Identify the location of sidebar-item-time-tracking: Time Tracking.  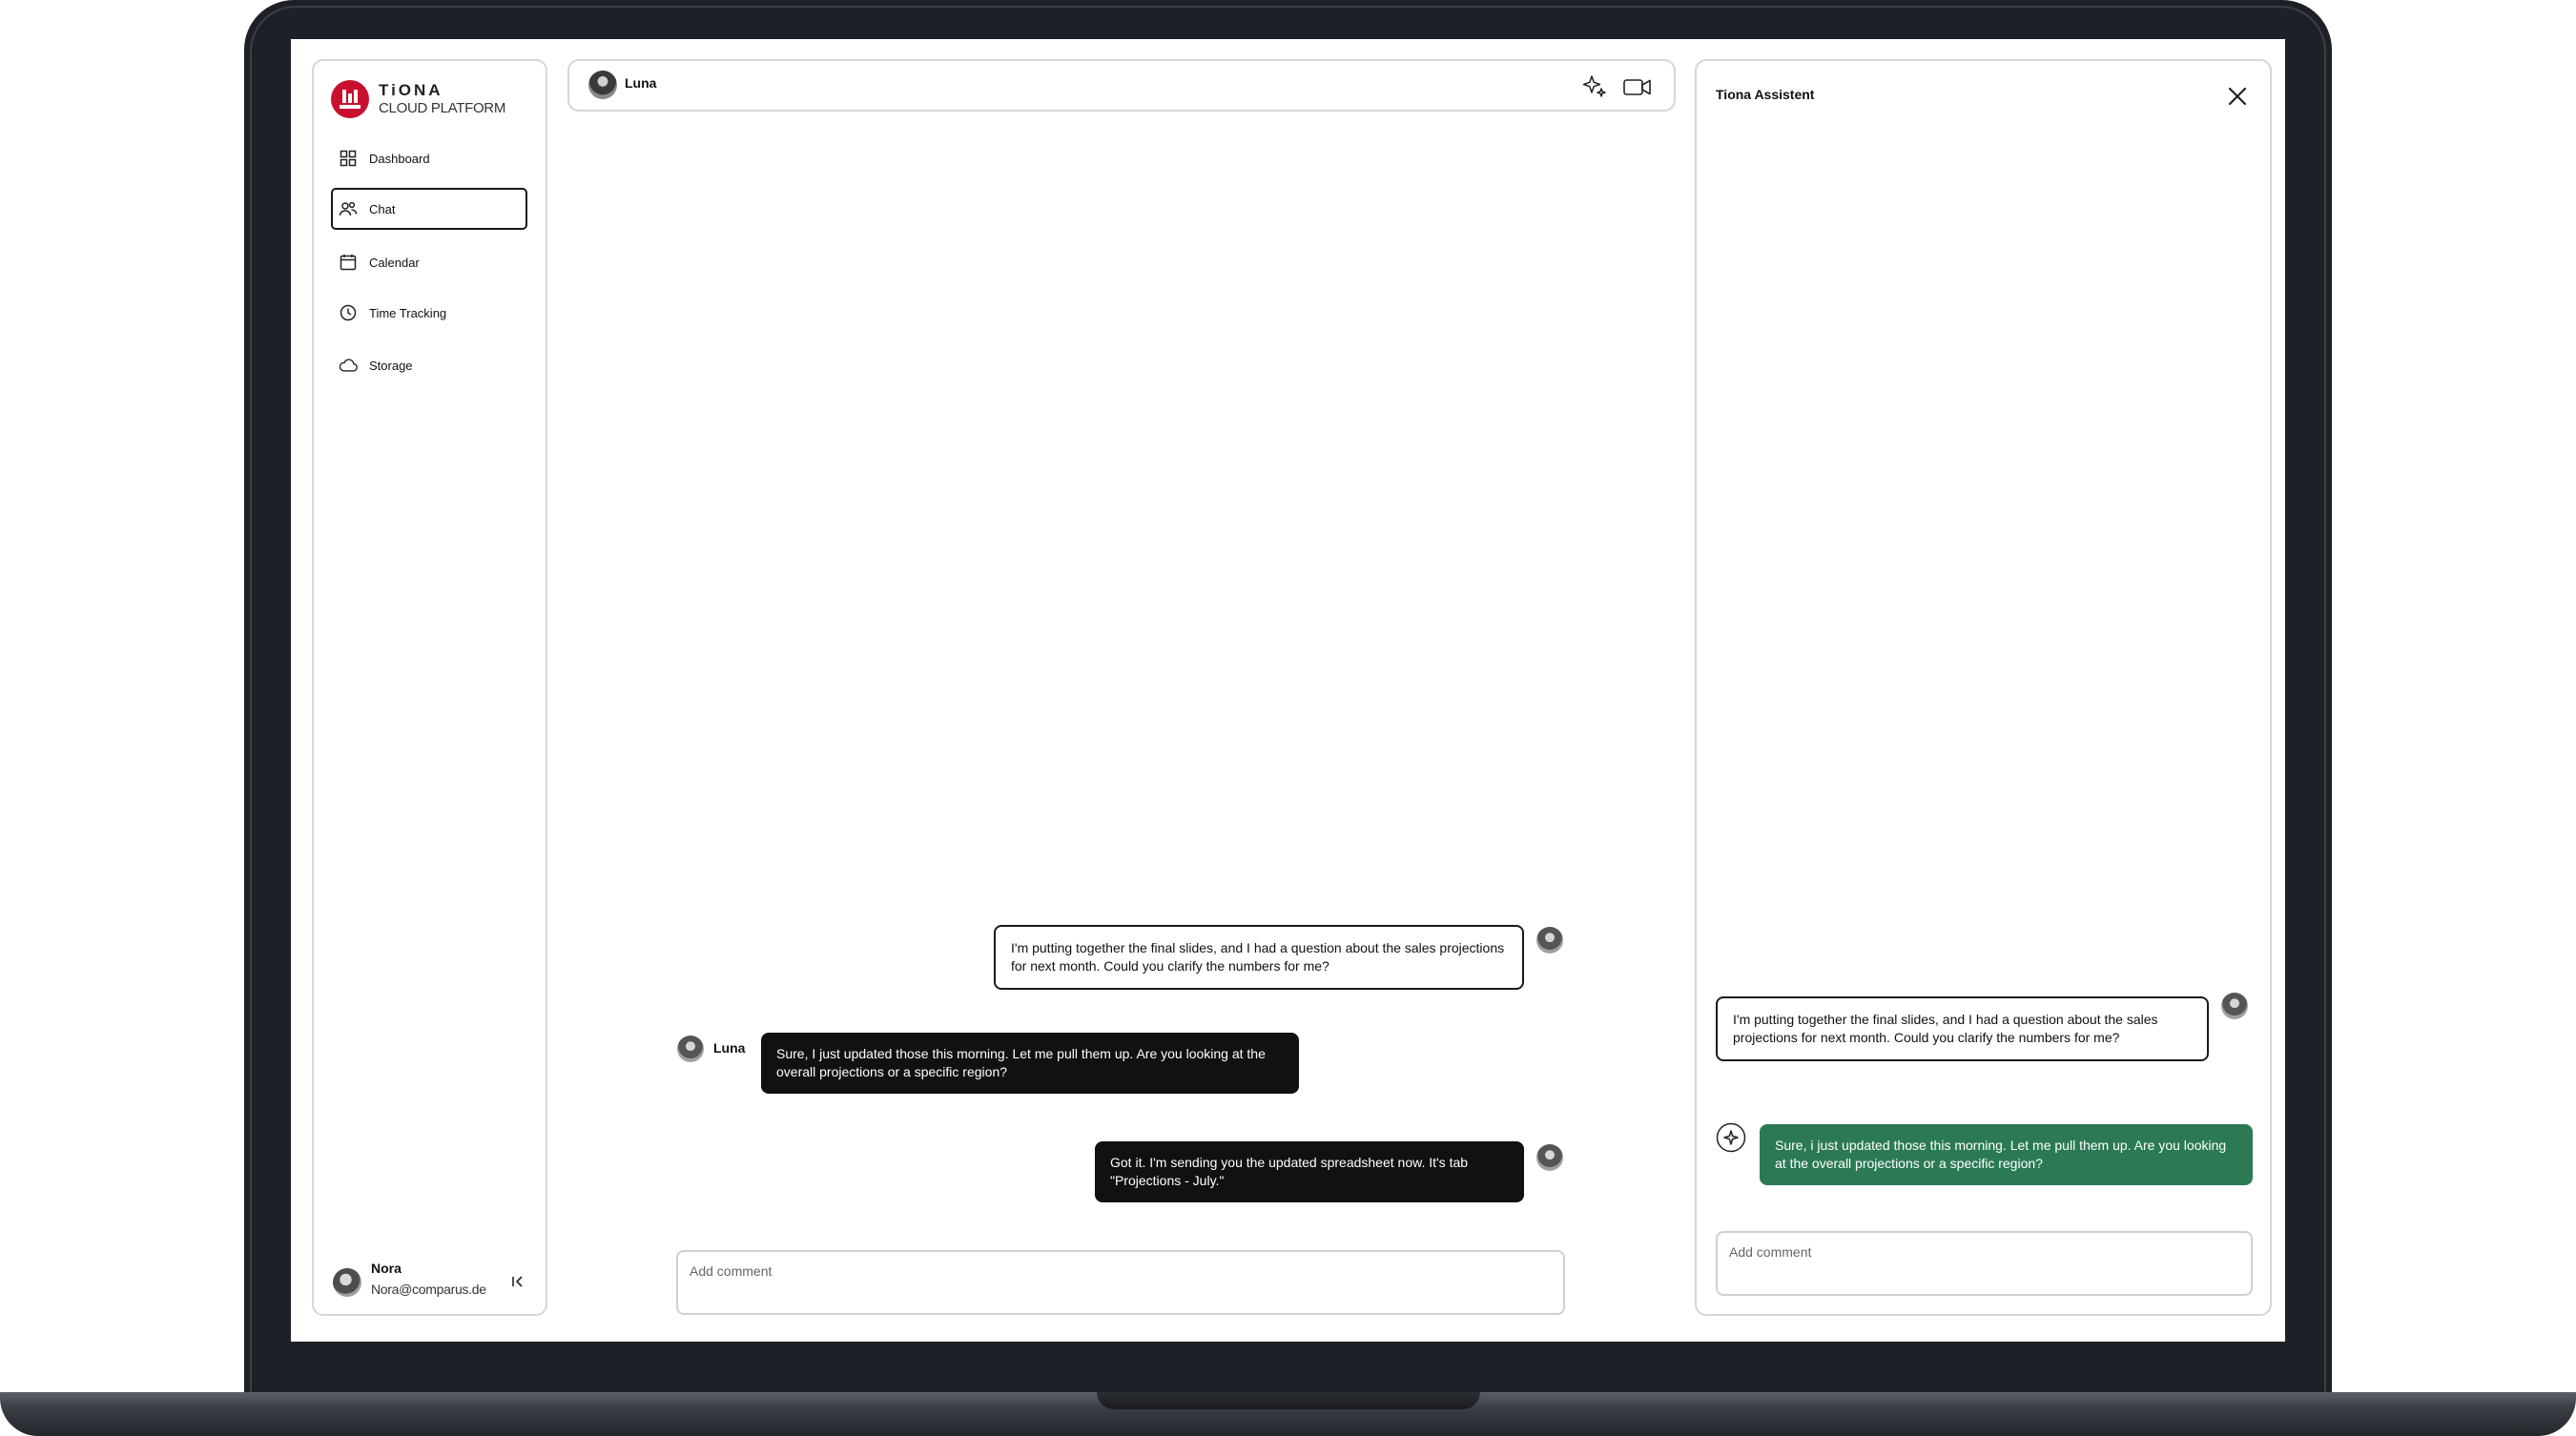
(429, 313).